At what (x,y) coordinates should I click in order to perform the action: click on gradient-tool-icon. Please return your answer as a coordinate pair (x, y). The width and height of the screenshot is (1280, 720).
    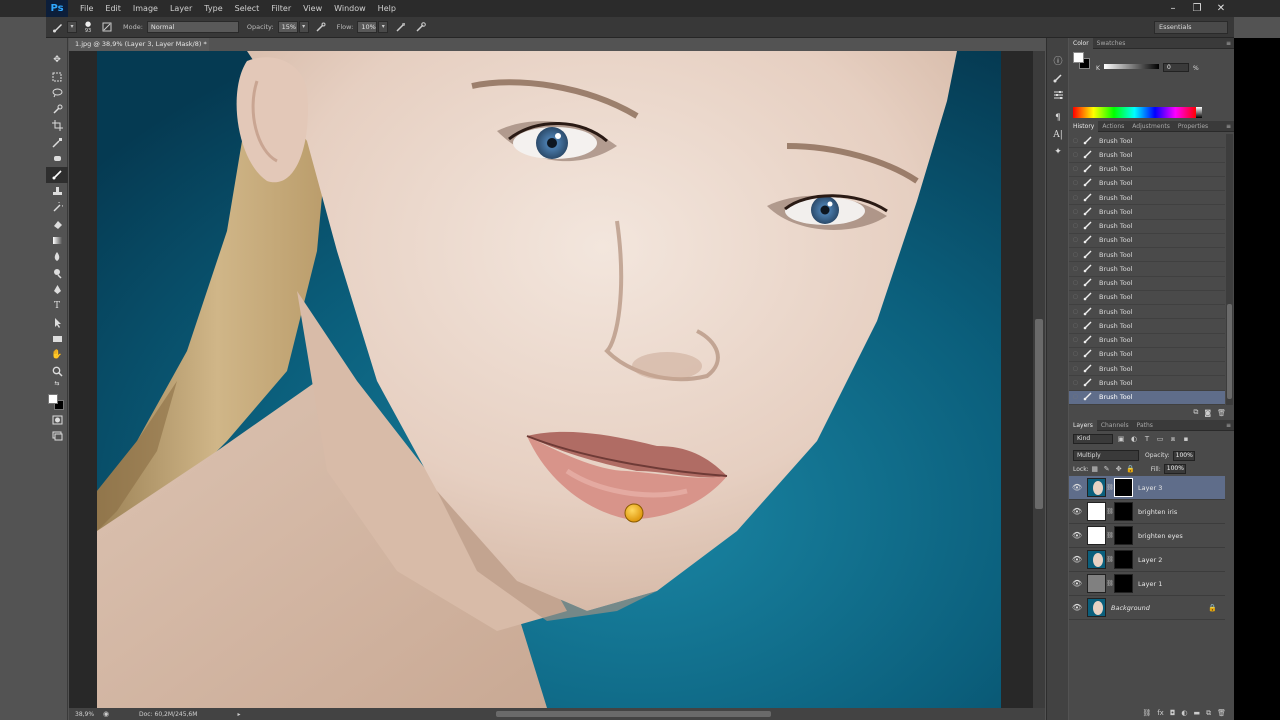
    Looking at the image, I should click on (57, 240).